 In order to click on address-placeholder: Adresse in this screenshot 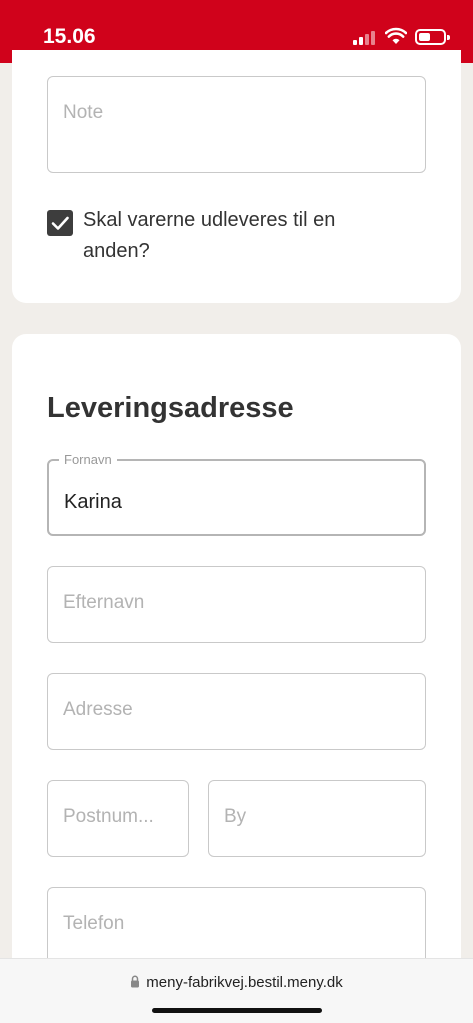, I will do `click(98, 709)`.